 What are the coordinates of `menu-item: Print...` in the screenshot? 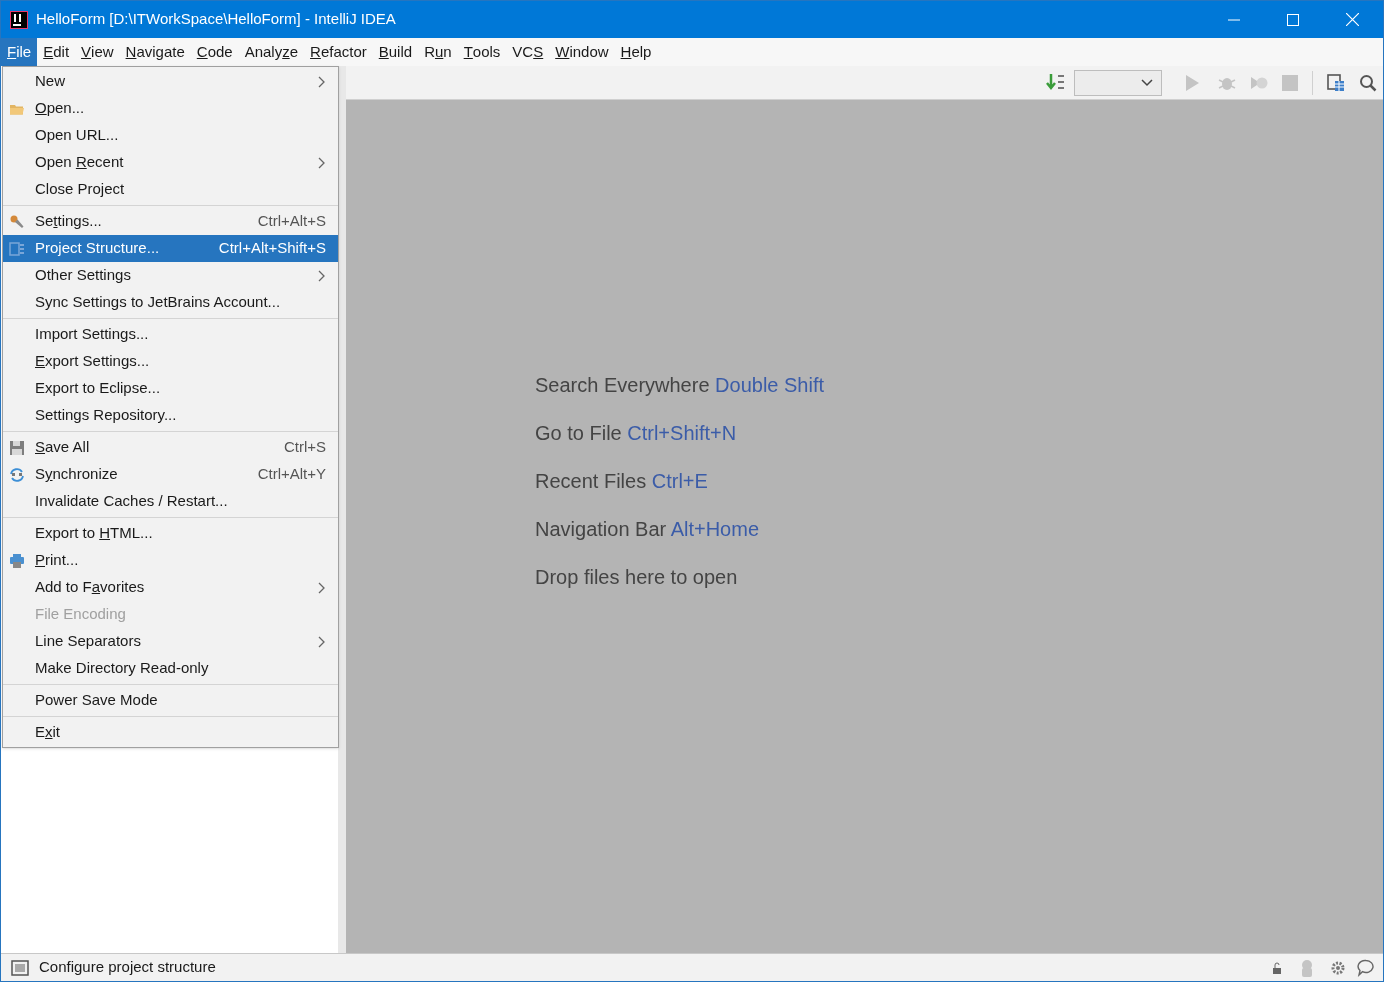 It's located at (170, 560).